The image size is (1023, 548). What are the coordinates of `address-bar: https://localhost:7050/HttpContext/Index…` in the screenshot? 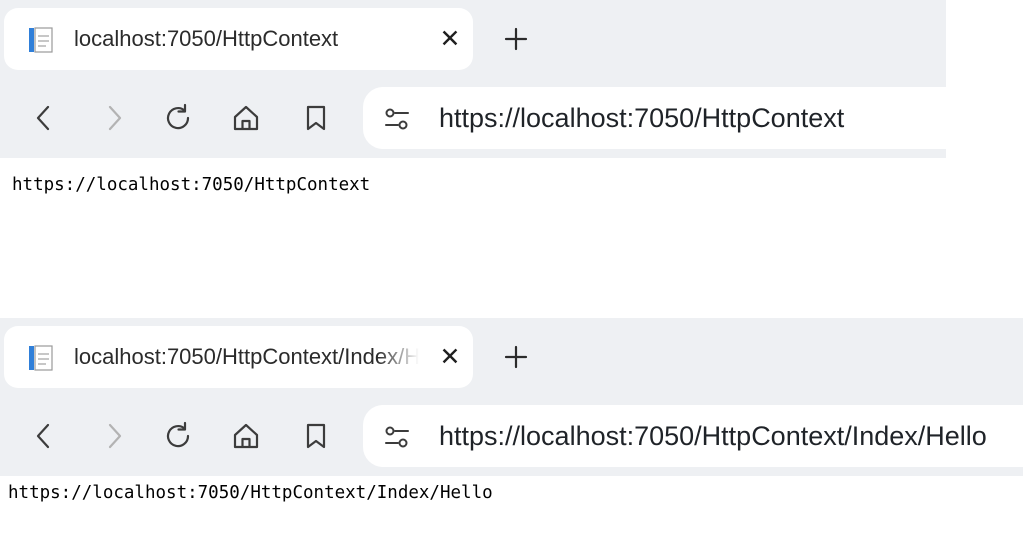 It's located at (693, 436).